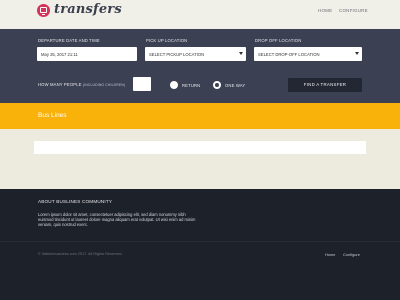  What do you see at coordinates (69, 40) in the screenshot?
I see `departure-label: DEPARTURE DATE AND TIME` at bounding box center [69, 40].